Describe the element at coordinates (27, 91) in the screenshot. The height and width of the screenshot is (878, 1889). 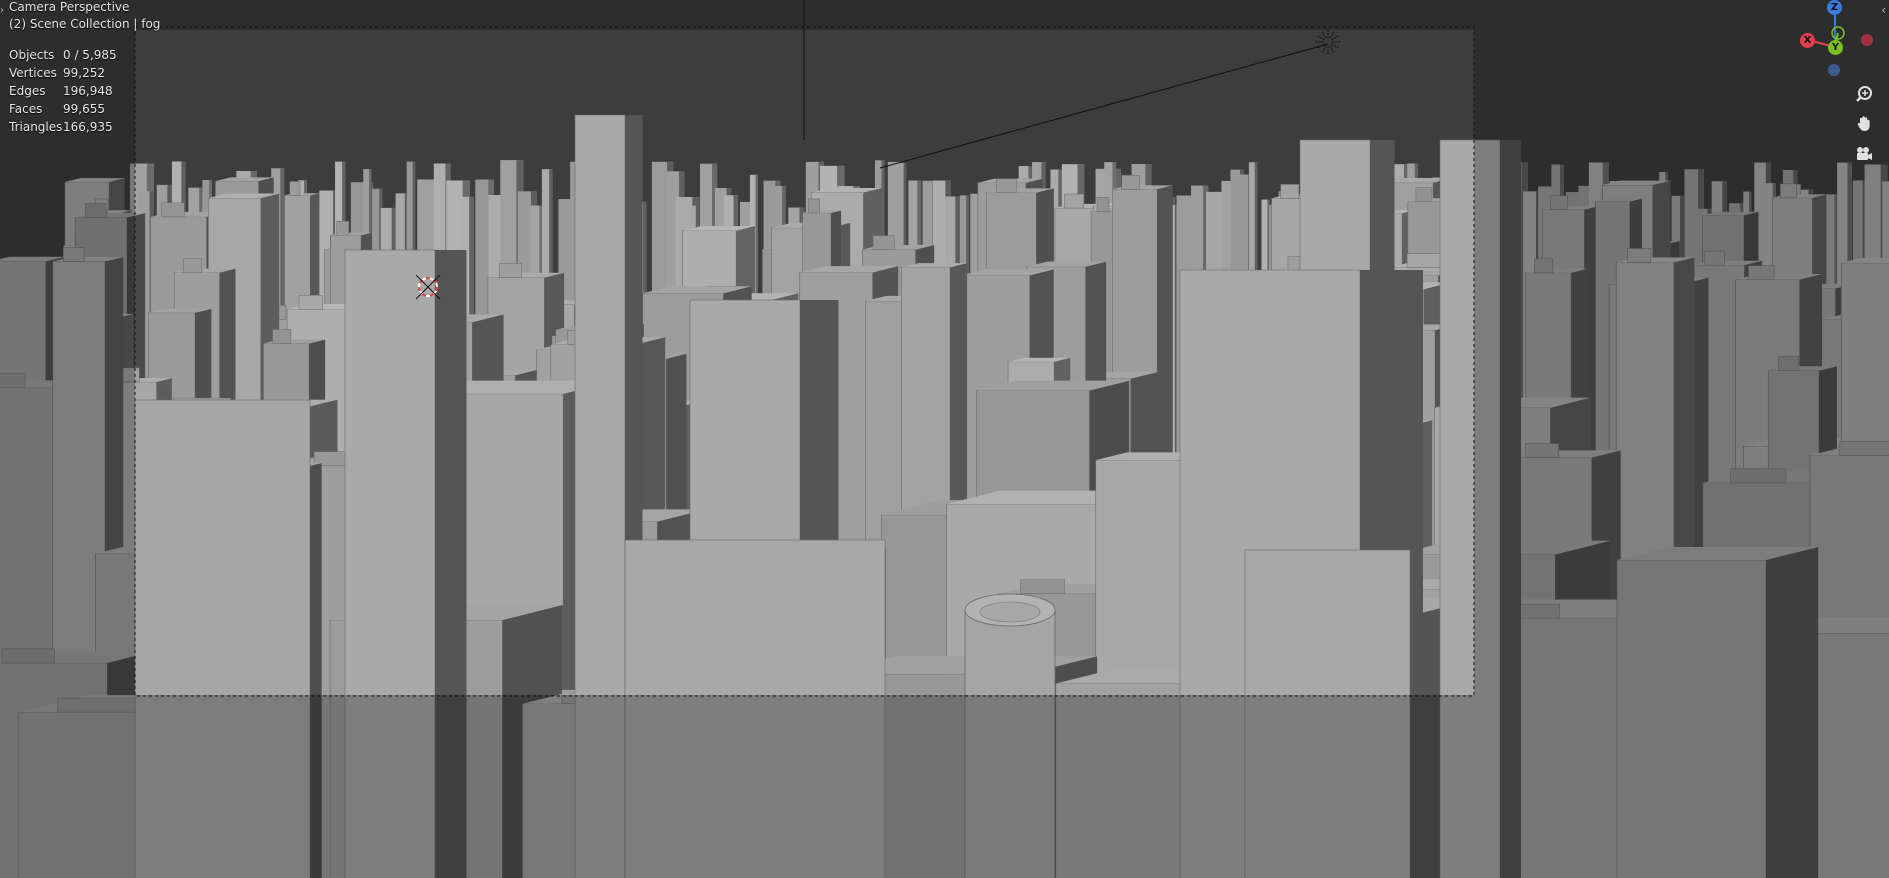
I see `stat-label: Edges` at that location.